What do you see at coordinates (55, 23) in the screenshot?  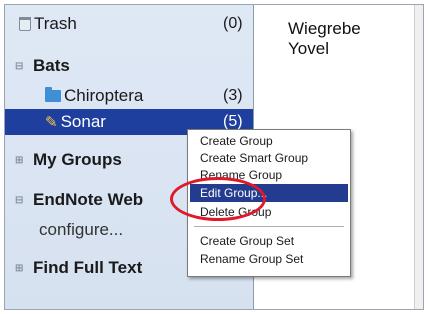 I see `group-trash-label: Trash` at bounding box center [55, 23].